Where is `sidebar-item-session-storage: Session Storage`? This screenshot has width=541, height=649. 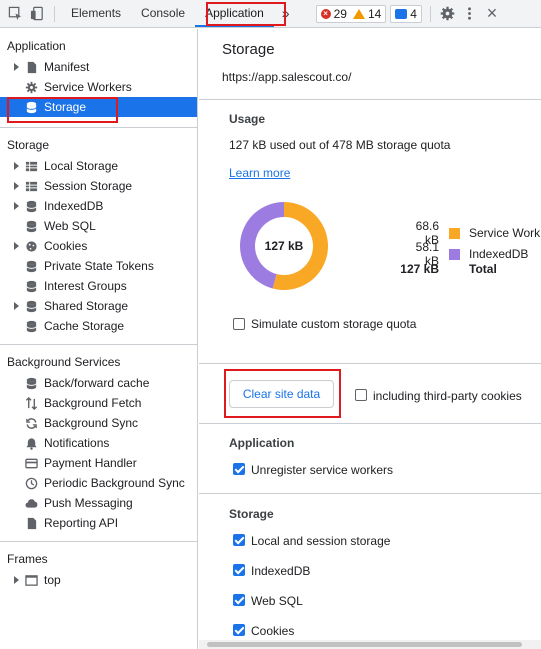 sidebar-item-session-storage: Session Storage is located at coordinates (98, 186).